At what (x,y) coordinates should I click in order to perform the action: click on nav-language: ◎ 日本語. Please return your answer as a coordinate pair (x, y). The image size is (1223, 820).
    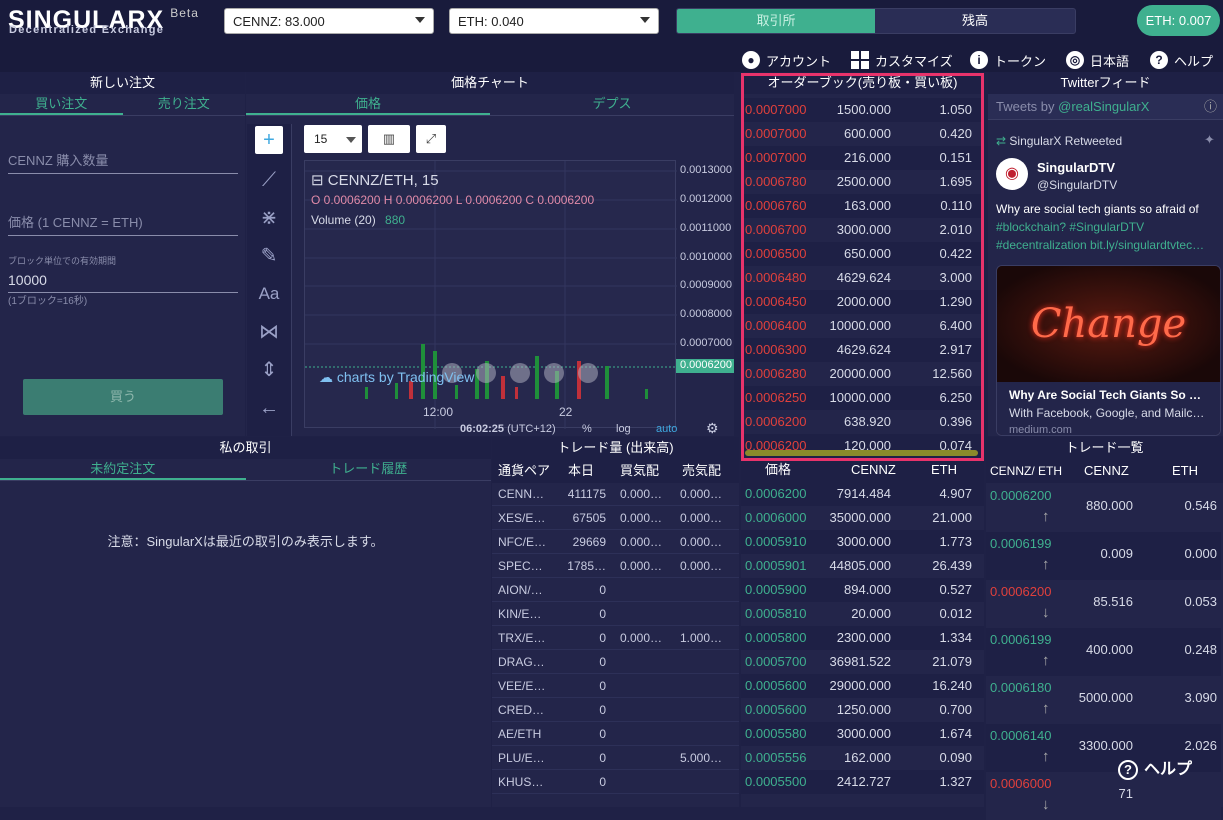
    Looking at the image, I should click on (1097, 60).